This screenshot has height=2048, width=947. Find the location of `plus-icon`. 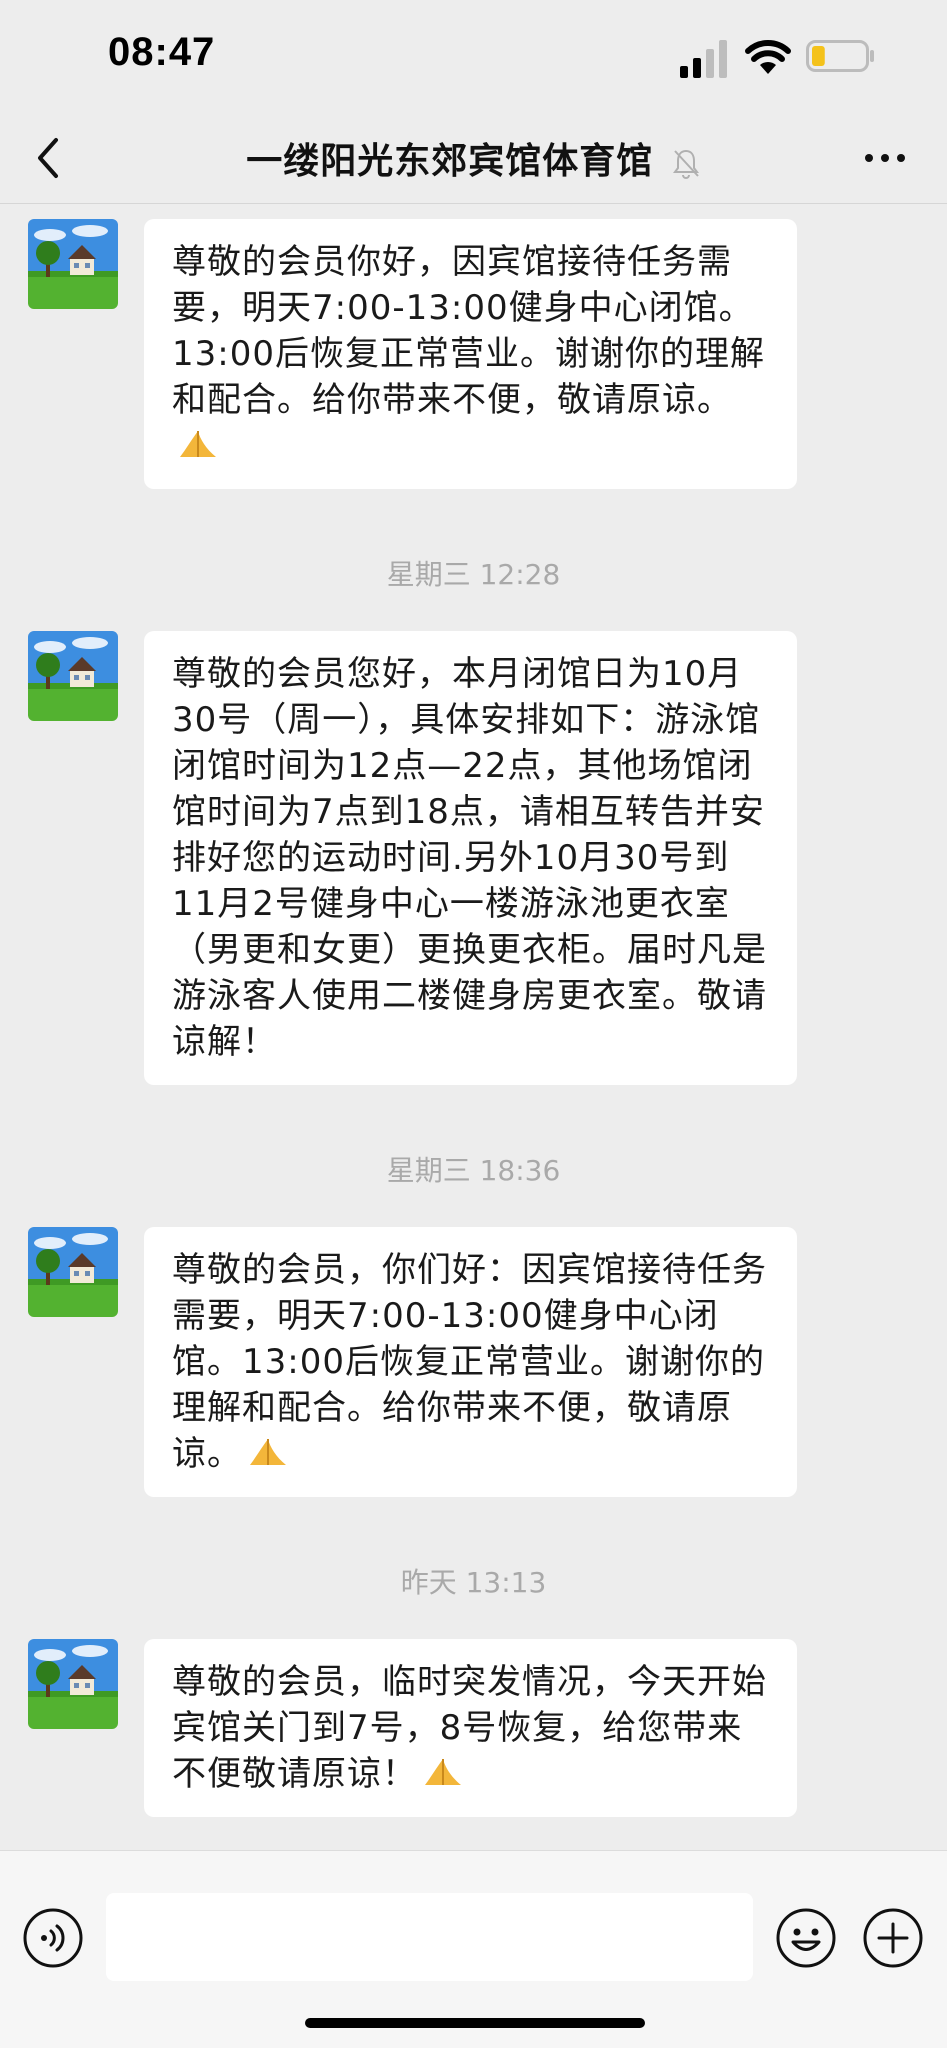

plus-icon is located at coordinates (893, 1938).